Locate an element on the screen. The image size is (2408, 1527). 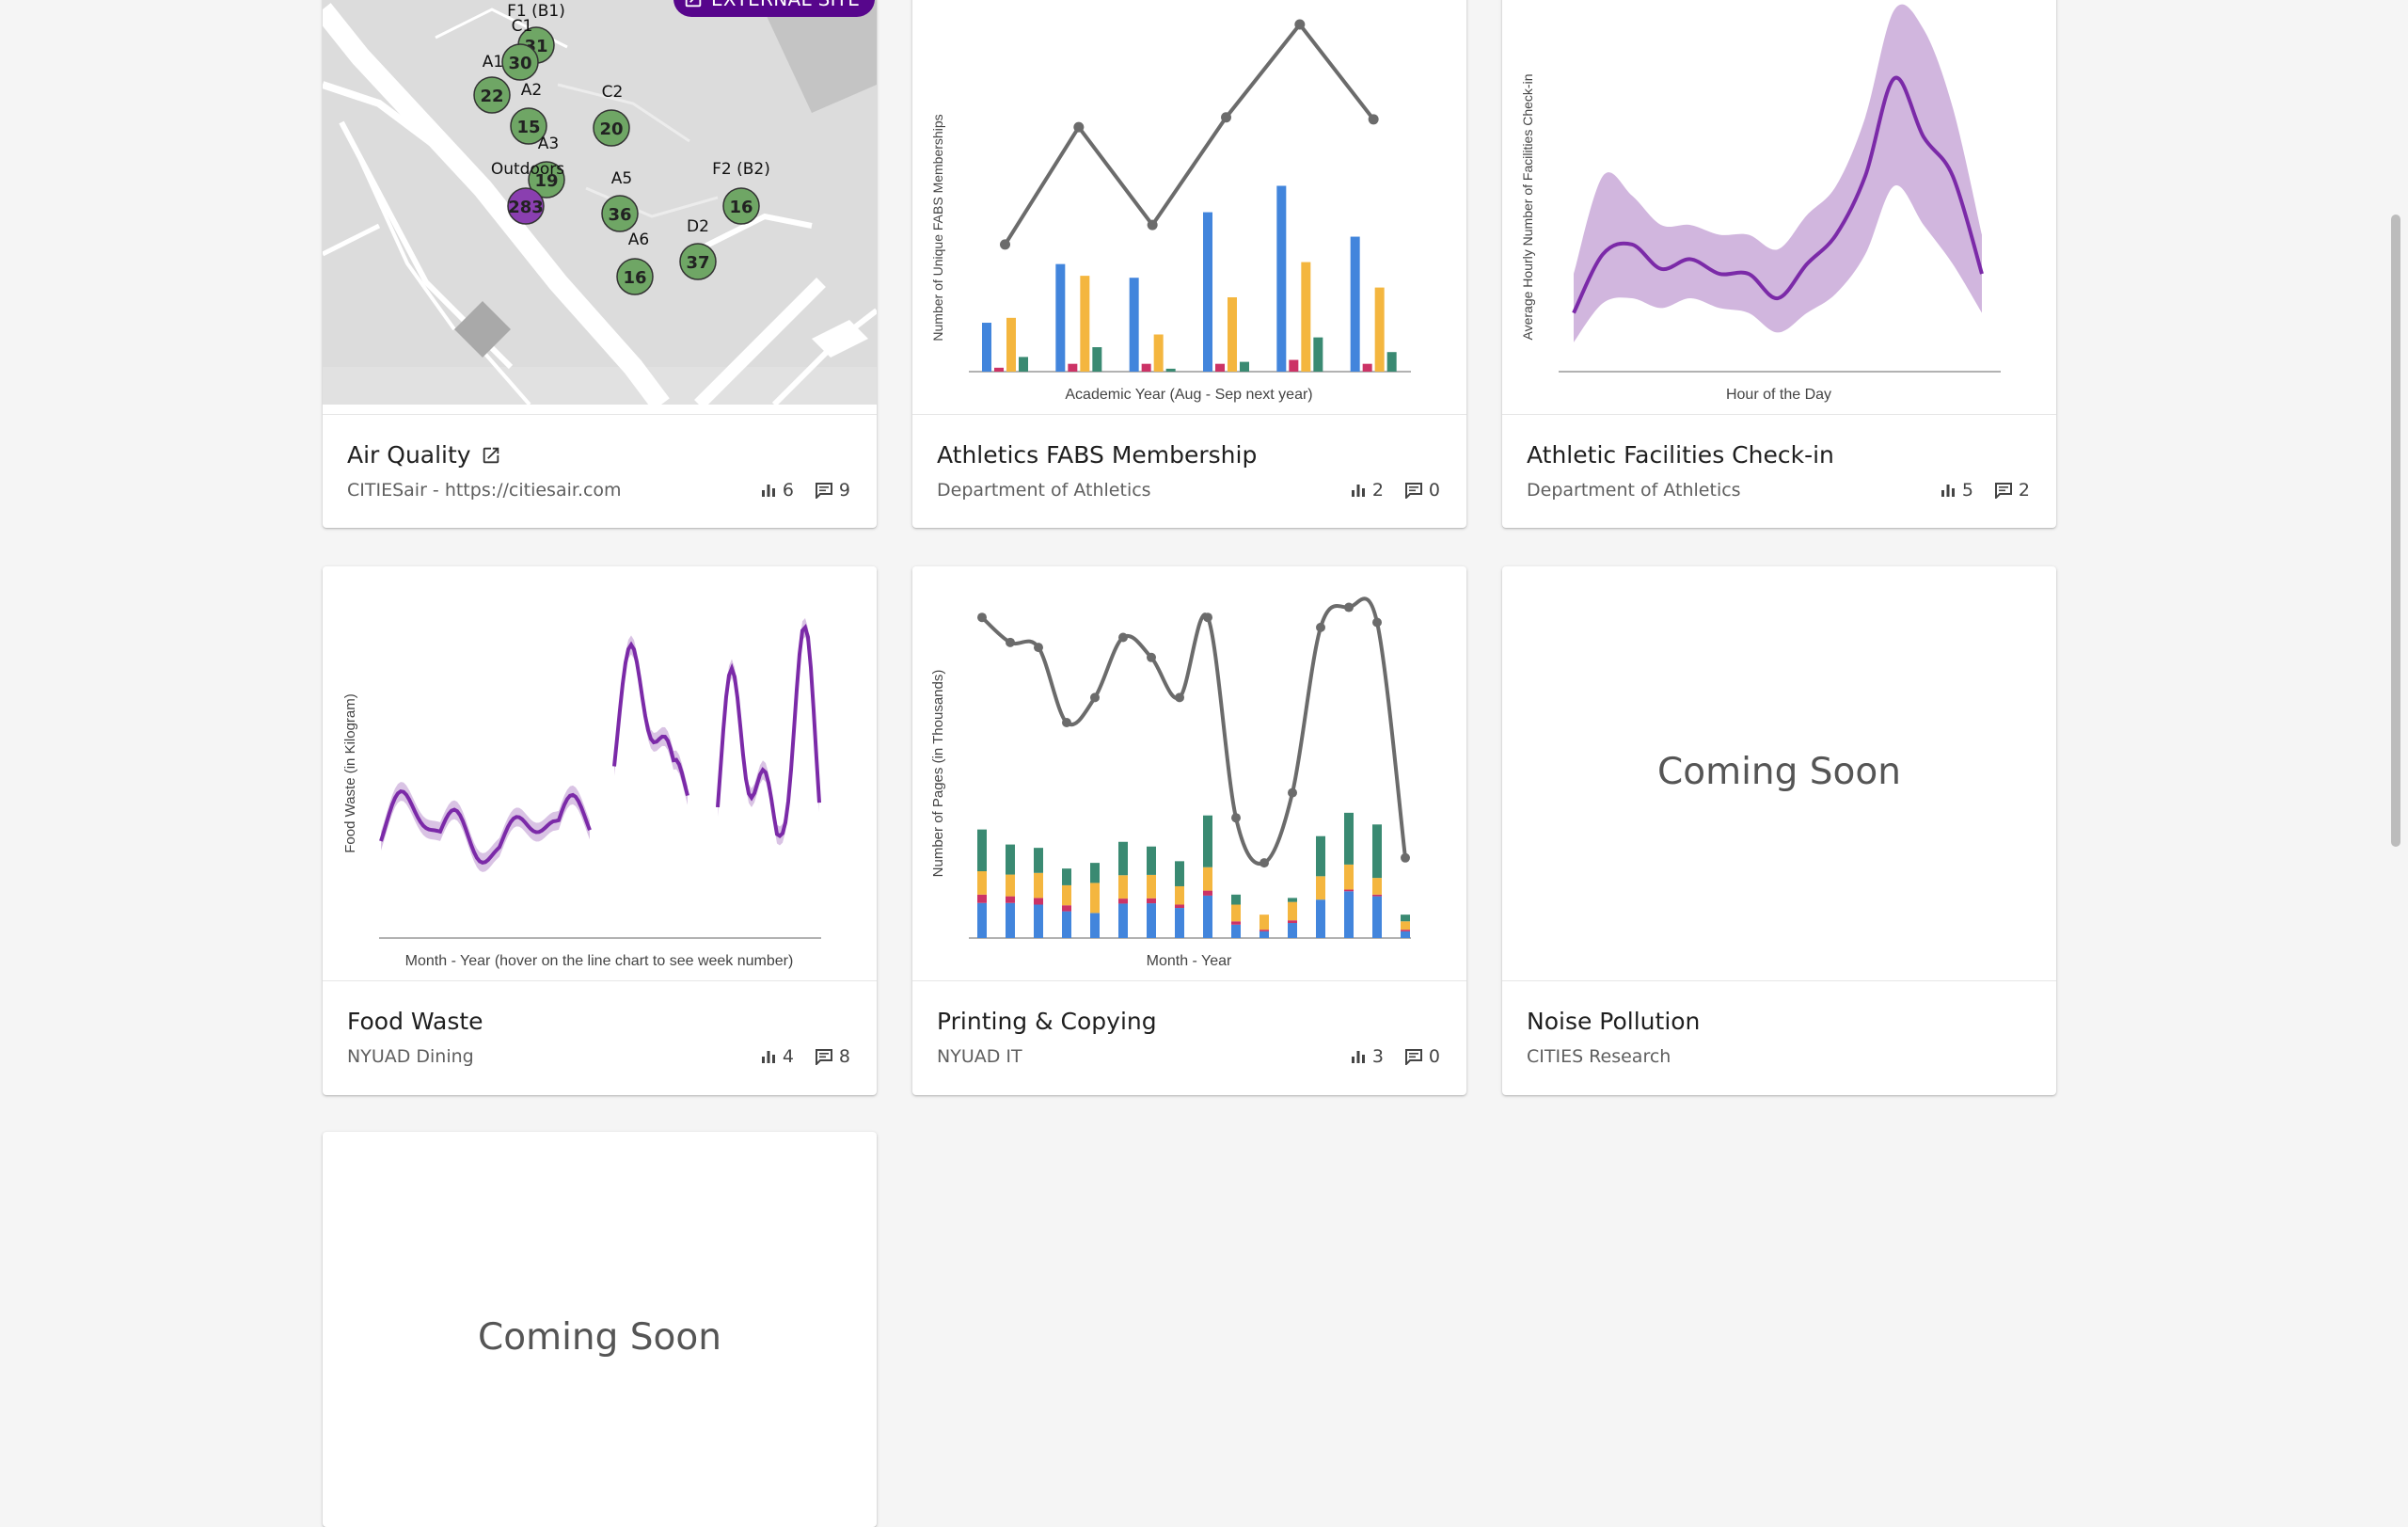
y-axis-label: Number of Unique FABS Memberships is located at coordinates (938, 227).